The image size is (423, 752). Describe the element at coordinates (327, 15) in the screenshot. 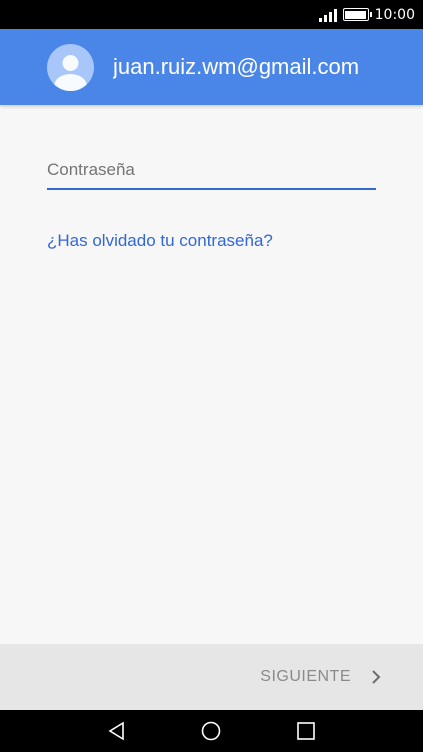

I see `signal-icon` at that location.